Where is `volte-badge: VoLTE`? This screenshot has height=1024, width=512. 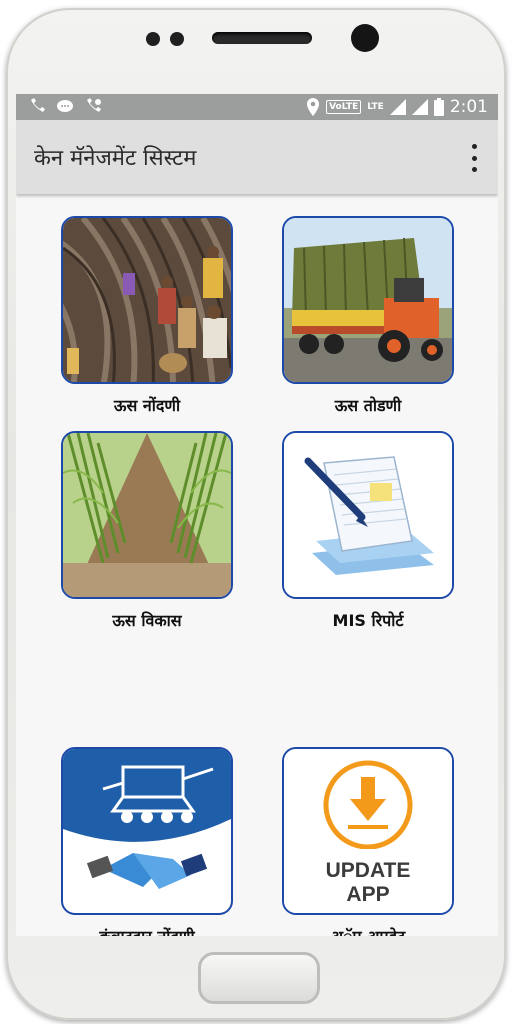
volte-badge: VoLTE is located at coordinates (344, 107).